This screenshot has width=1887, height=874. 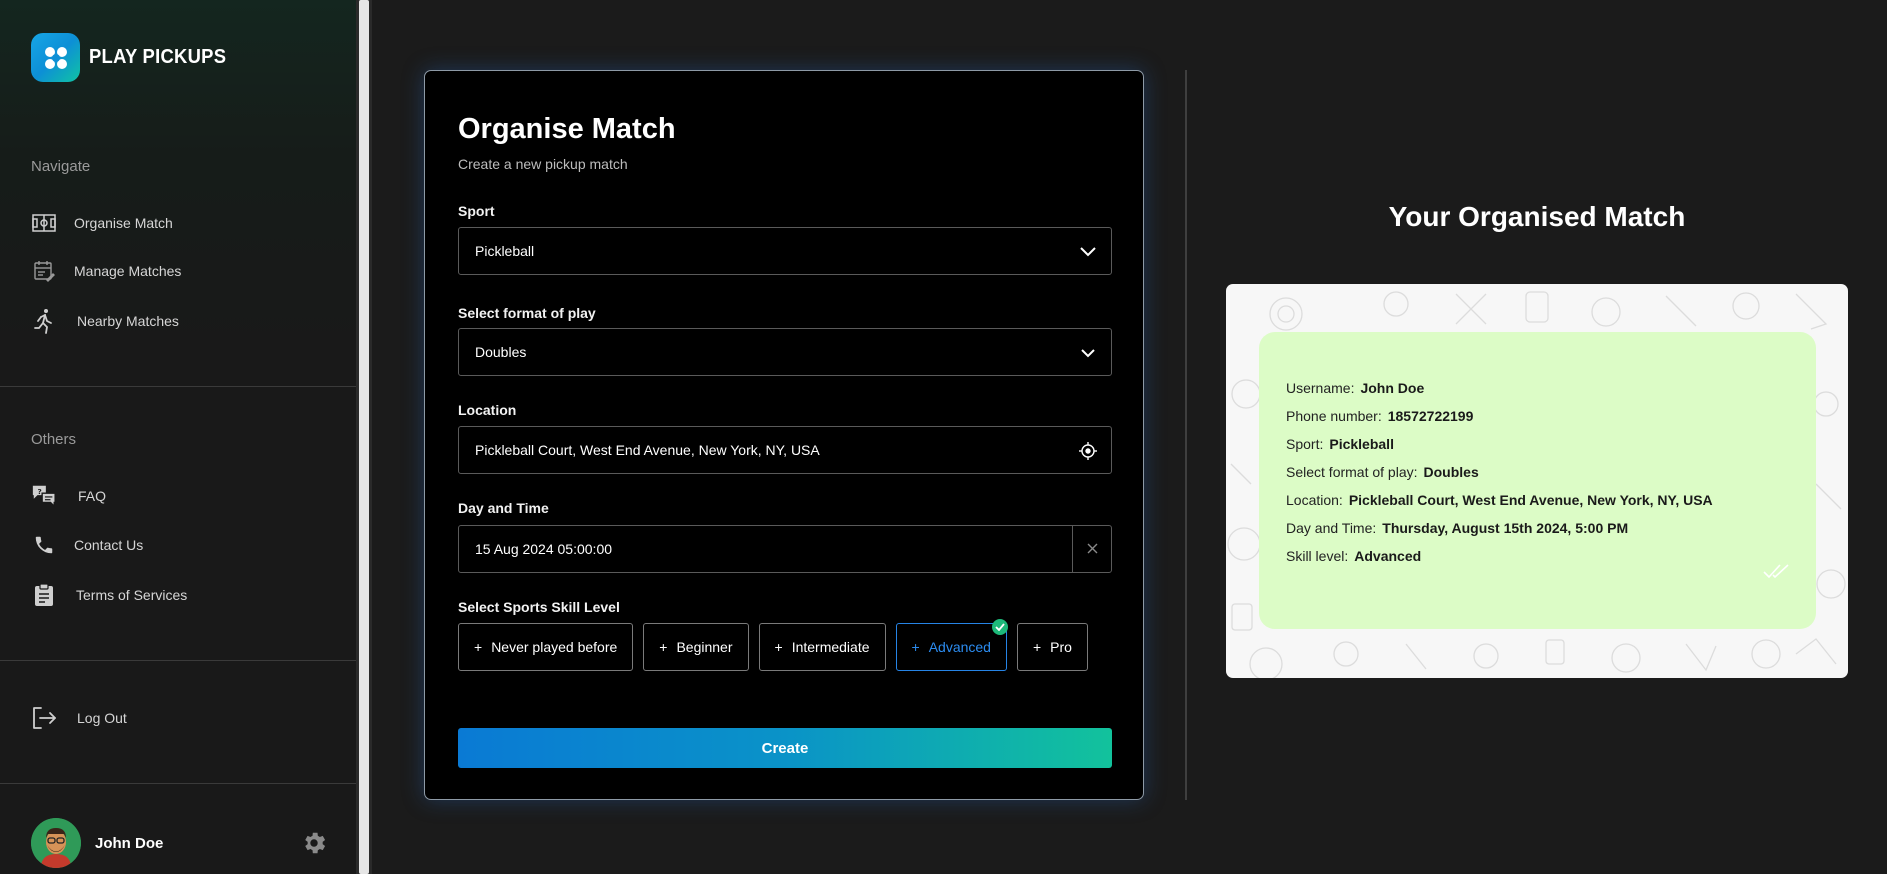 I want to click on skill-option-pro: + Pro, so click(x=1052, y=647).